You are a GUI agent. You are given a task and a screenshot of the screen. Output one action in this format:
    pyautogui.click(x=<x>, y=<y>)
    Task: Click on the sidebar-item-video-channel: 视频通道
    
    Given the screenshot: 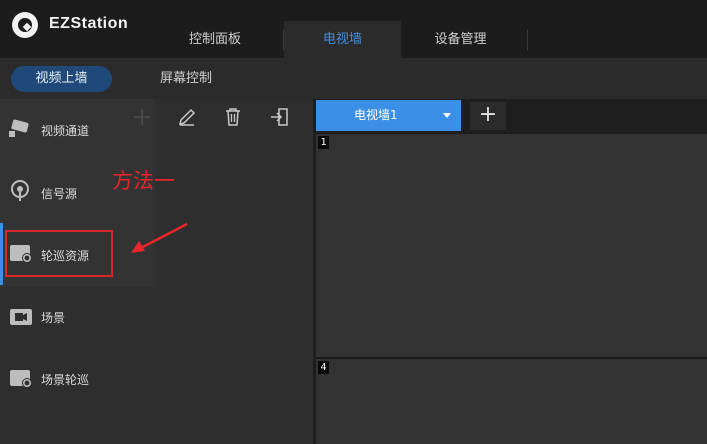 What is the action you would take?
    pyautogui.click(x=75, y=130)
    